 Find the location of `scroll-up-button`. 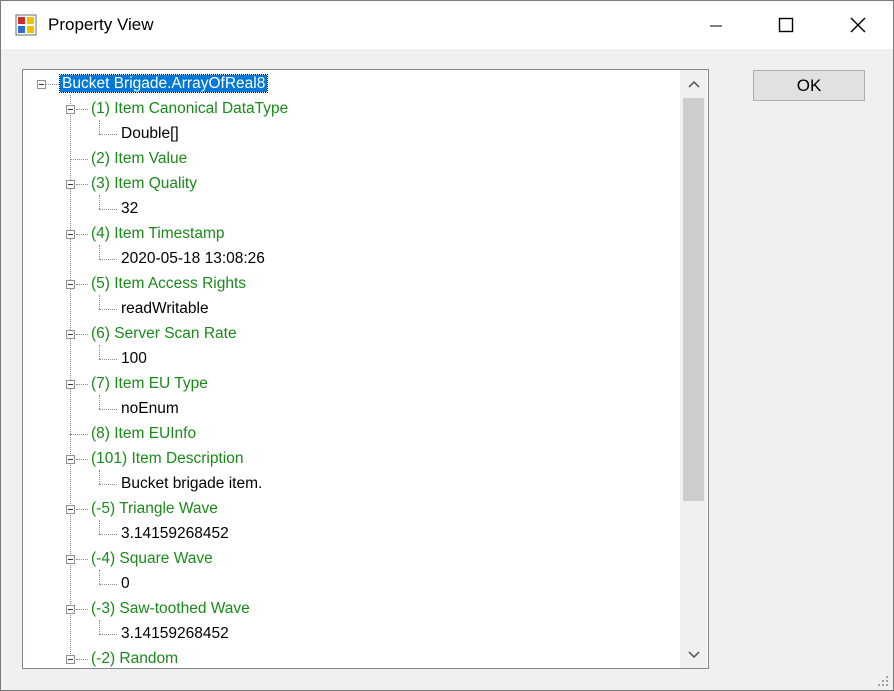

scroll-up-button is located at coordinates (693, 83).